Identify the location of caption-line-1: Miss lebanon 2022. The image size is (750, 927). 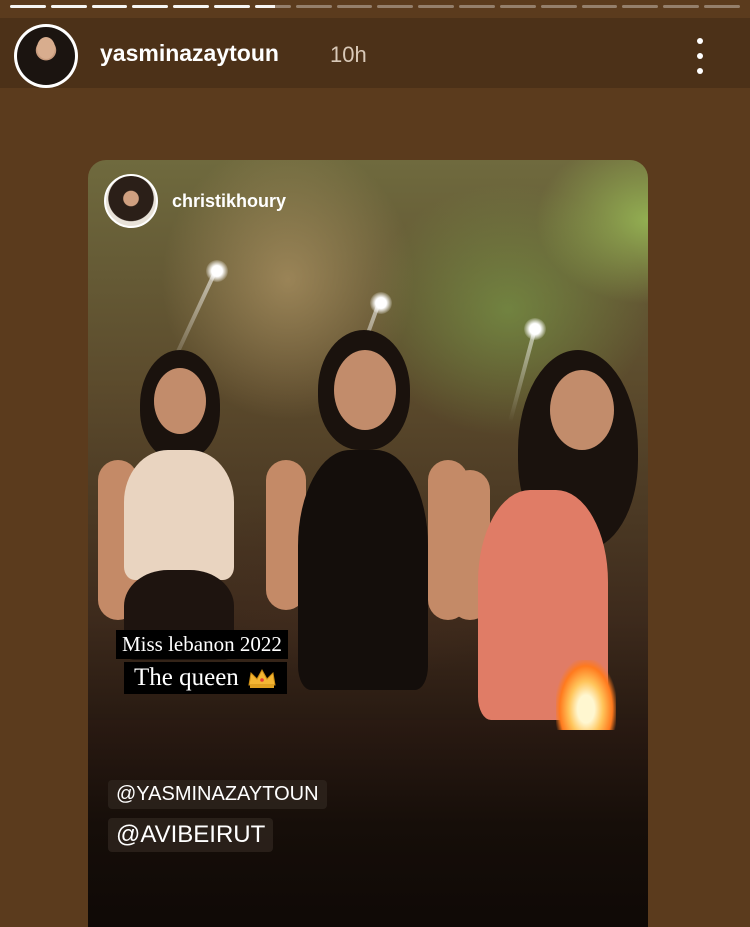
(202, 644).